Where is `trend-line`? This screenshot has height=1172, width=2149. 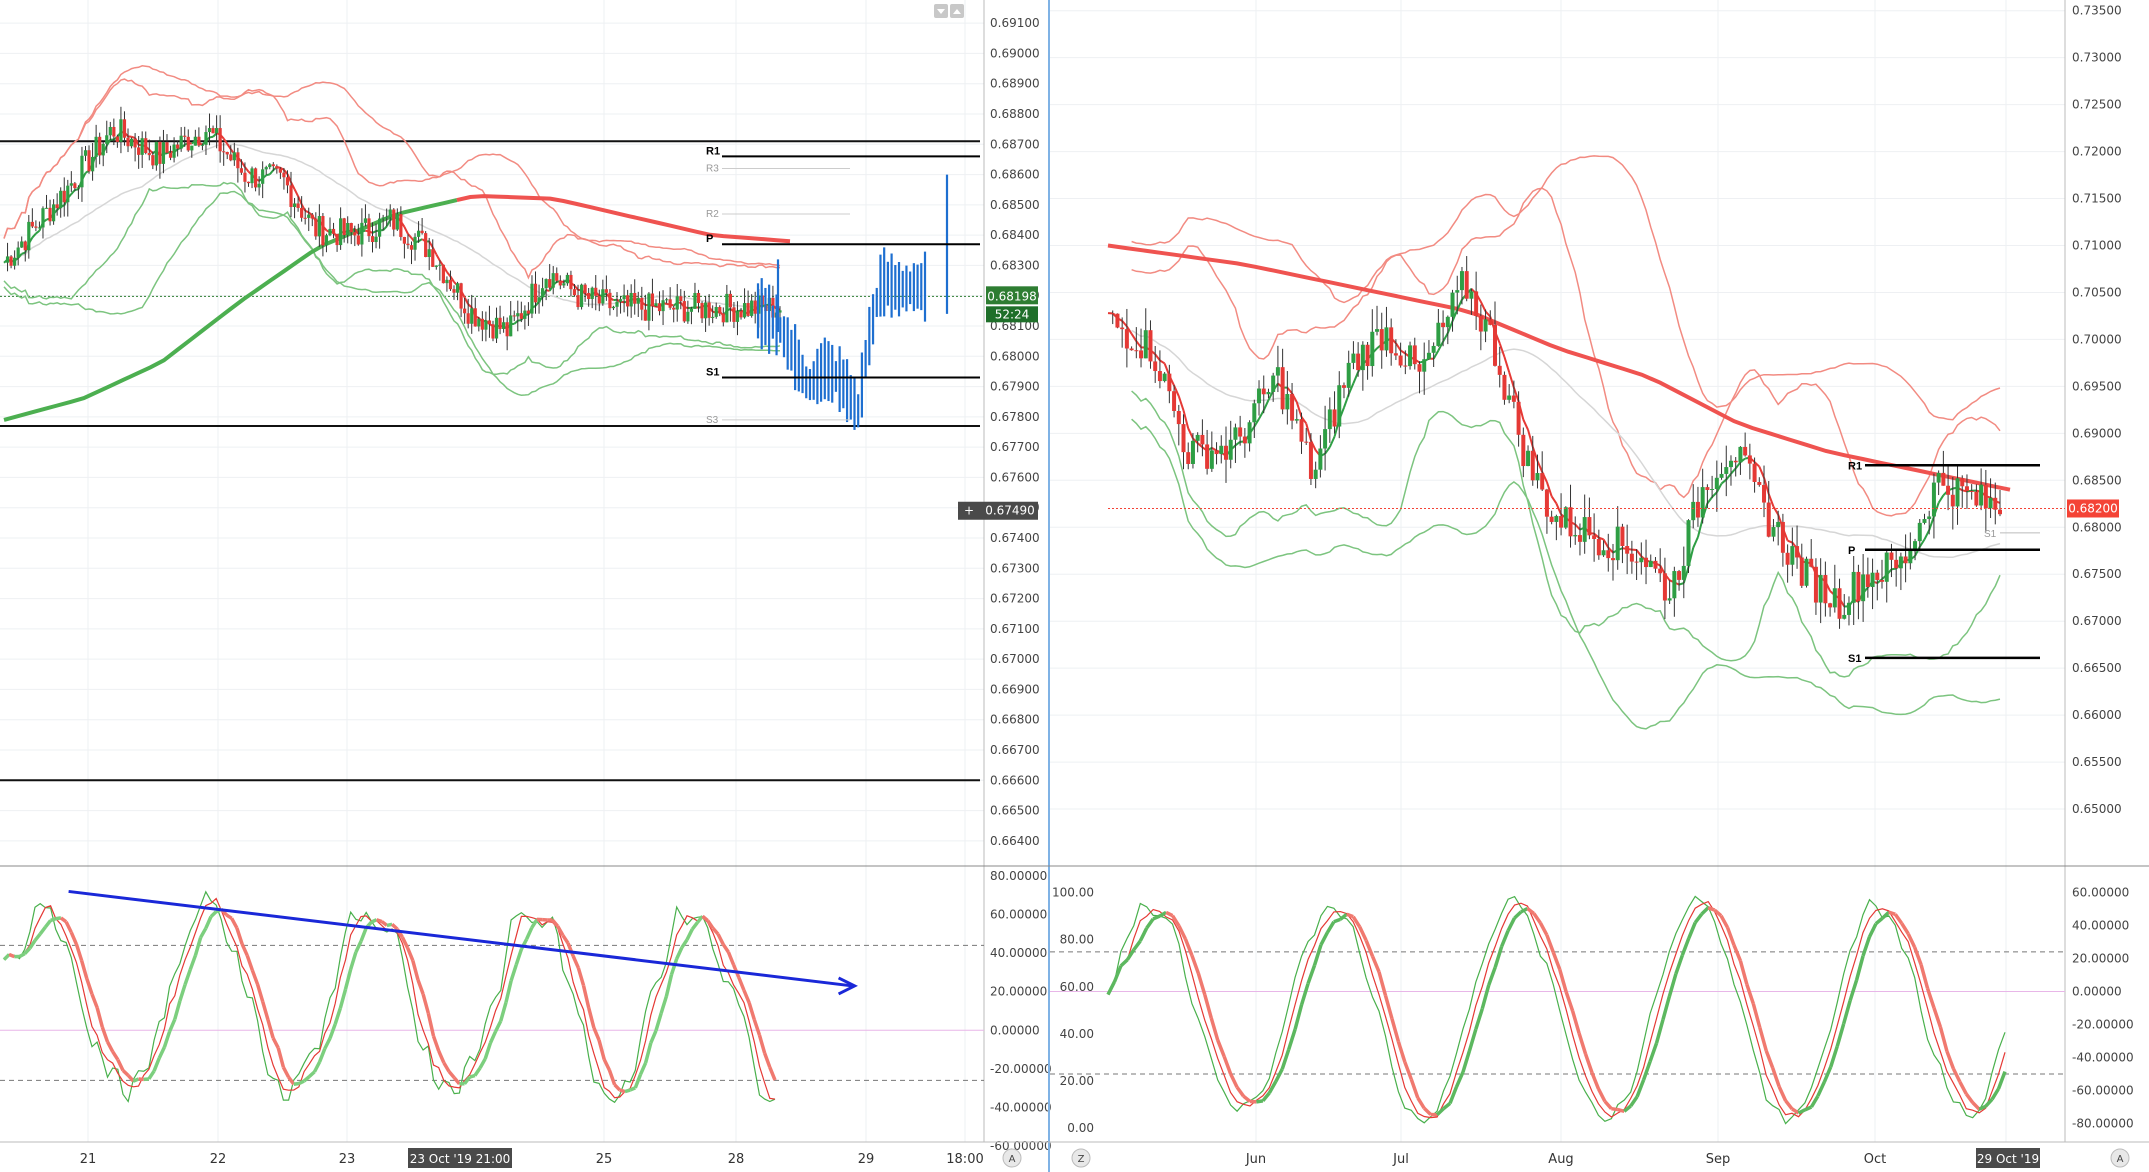
trend-line is located at coordinates (460, 938).